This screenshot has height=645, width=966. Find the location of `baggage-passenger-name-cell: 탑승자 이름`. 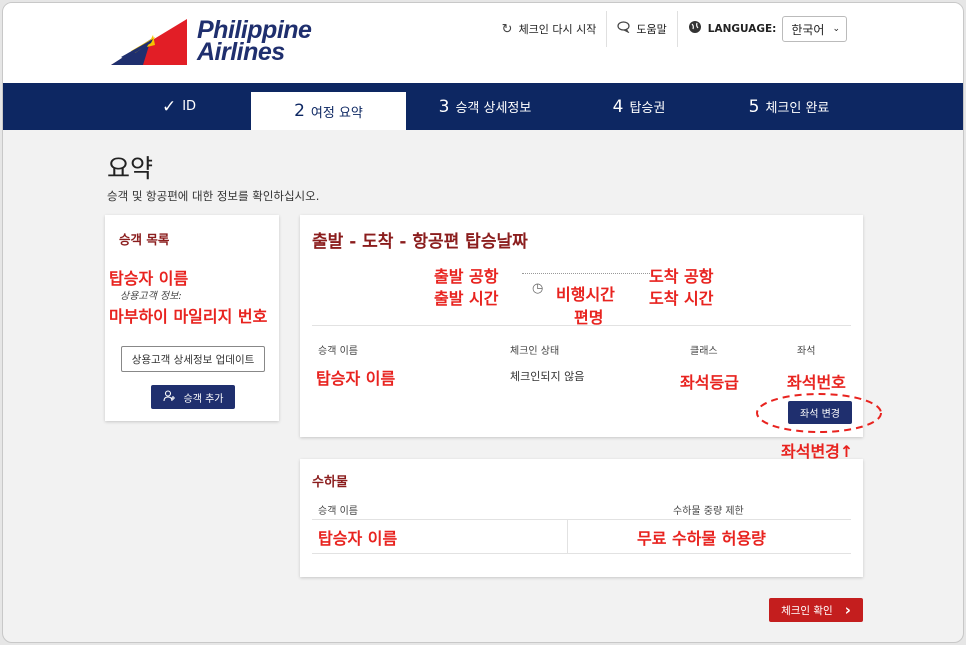

baggage-passenger-name-cell: 탑승자 이름 is located at coordinates (358, 538).